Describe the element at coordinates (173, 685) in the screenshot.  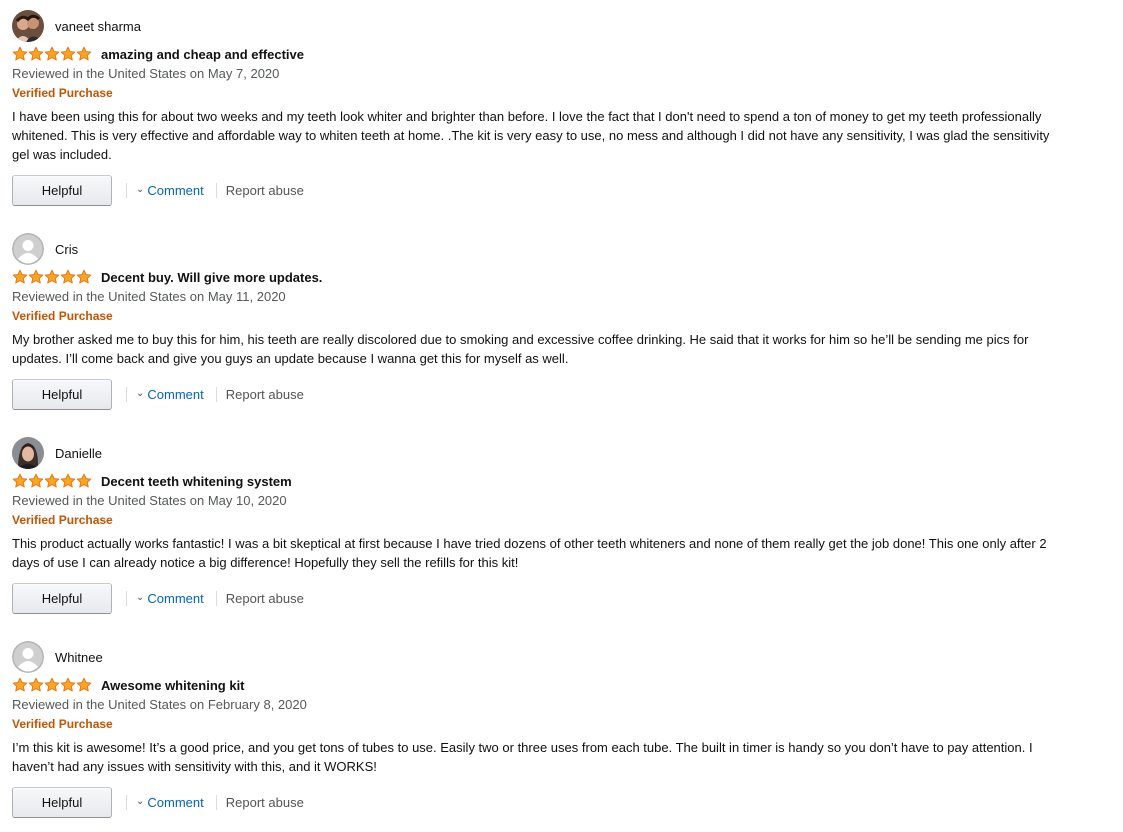
I see `review-title: Awesome whitening kit` at that location.